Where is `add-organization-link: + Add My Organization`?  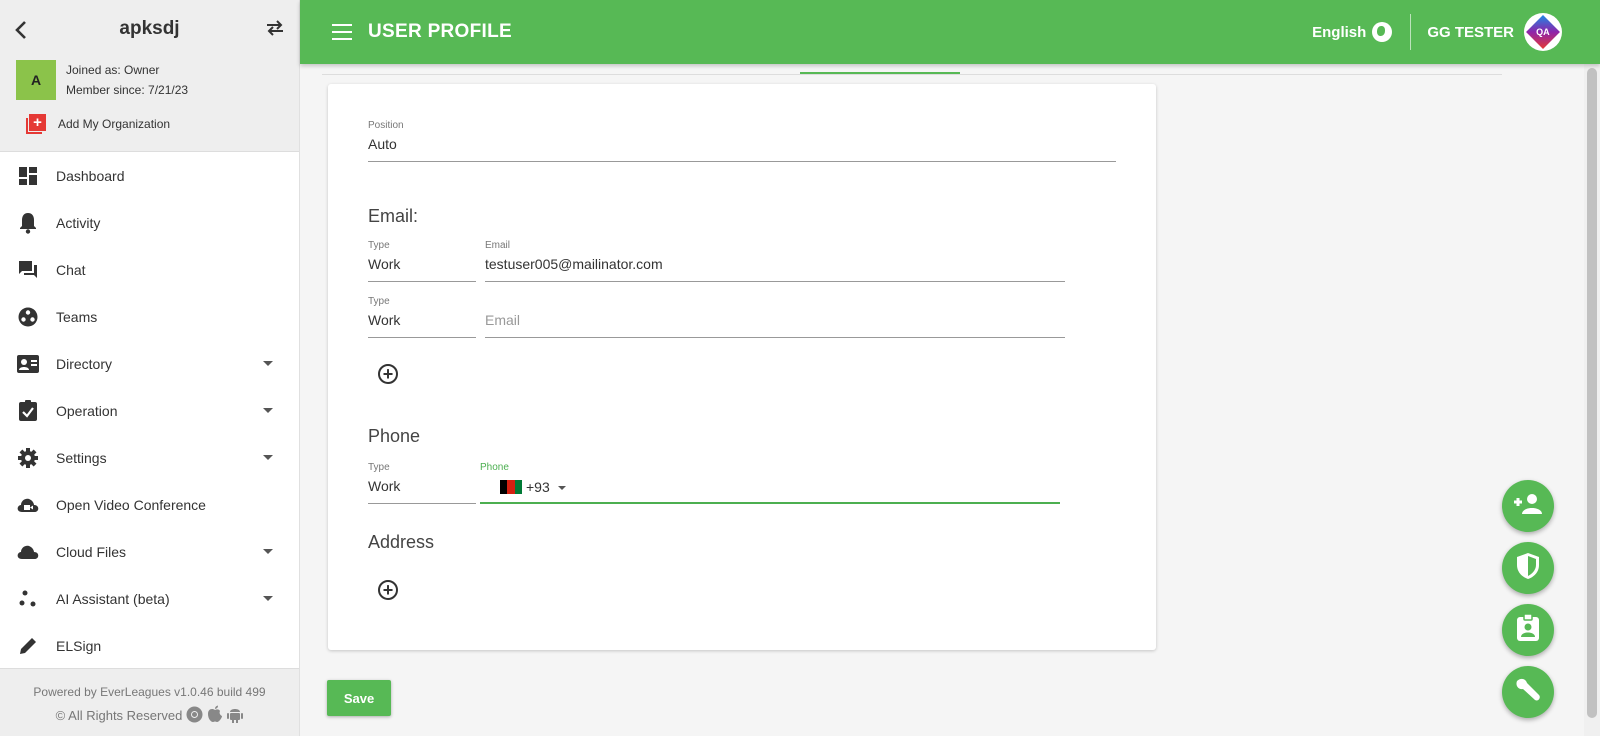
add-organization-link: + Add My Organization is located at coordinates (98, 124).